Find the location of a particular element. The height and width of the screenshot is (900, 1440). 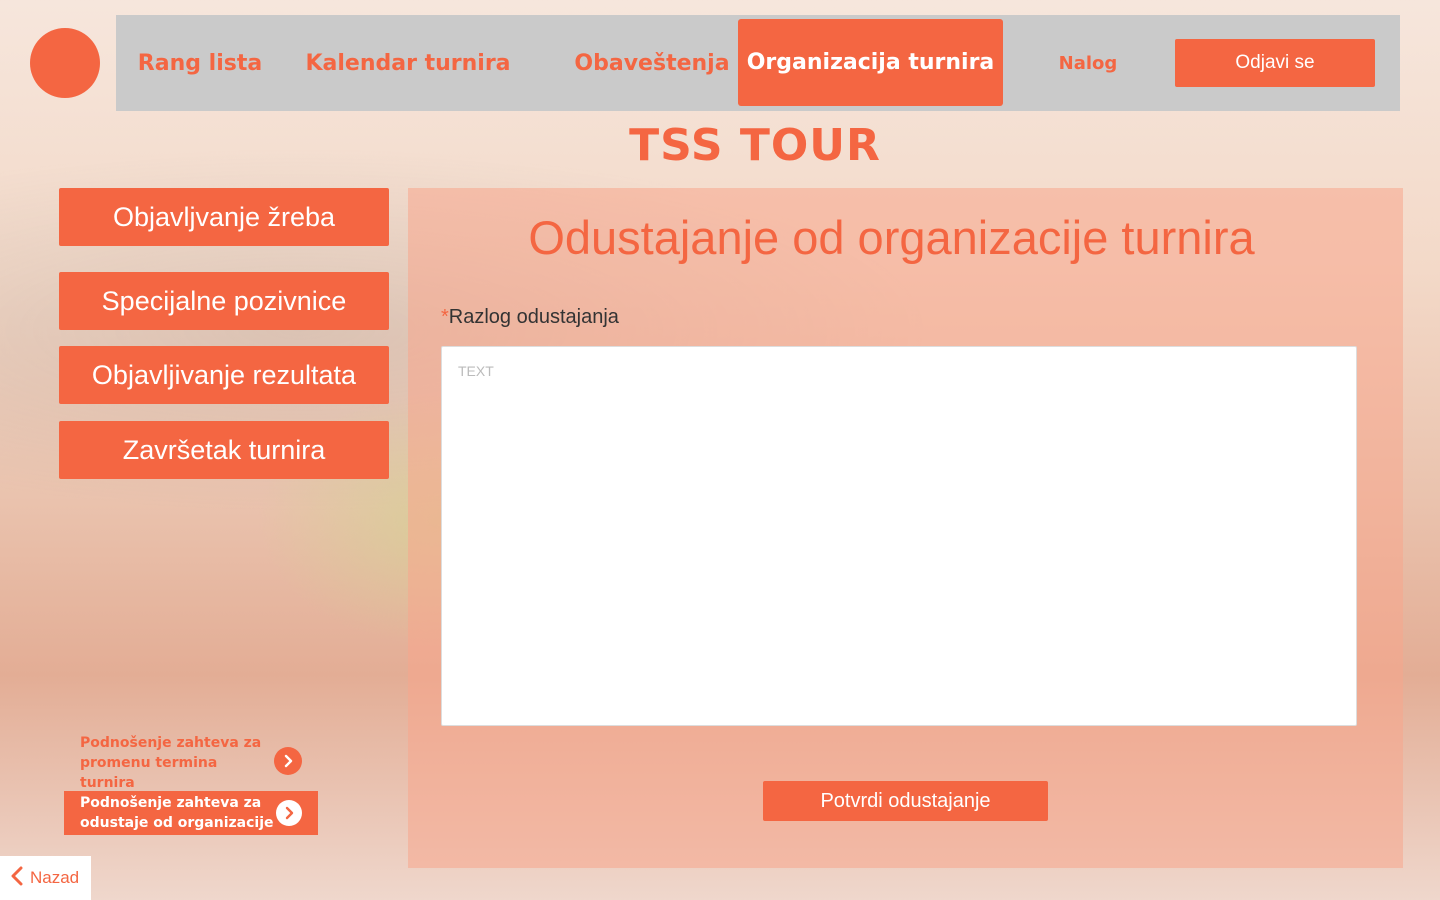

logout-button: Odjavi se is located at coordinates (1275, 63).